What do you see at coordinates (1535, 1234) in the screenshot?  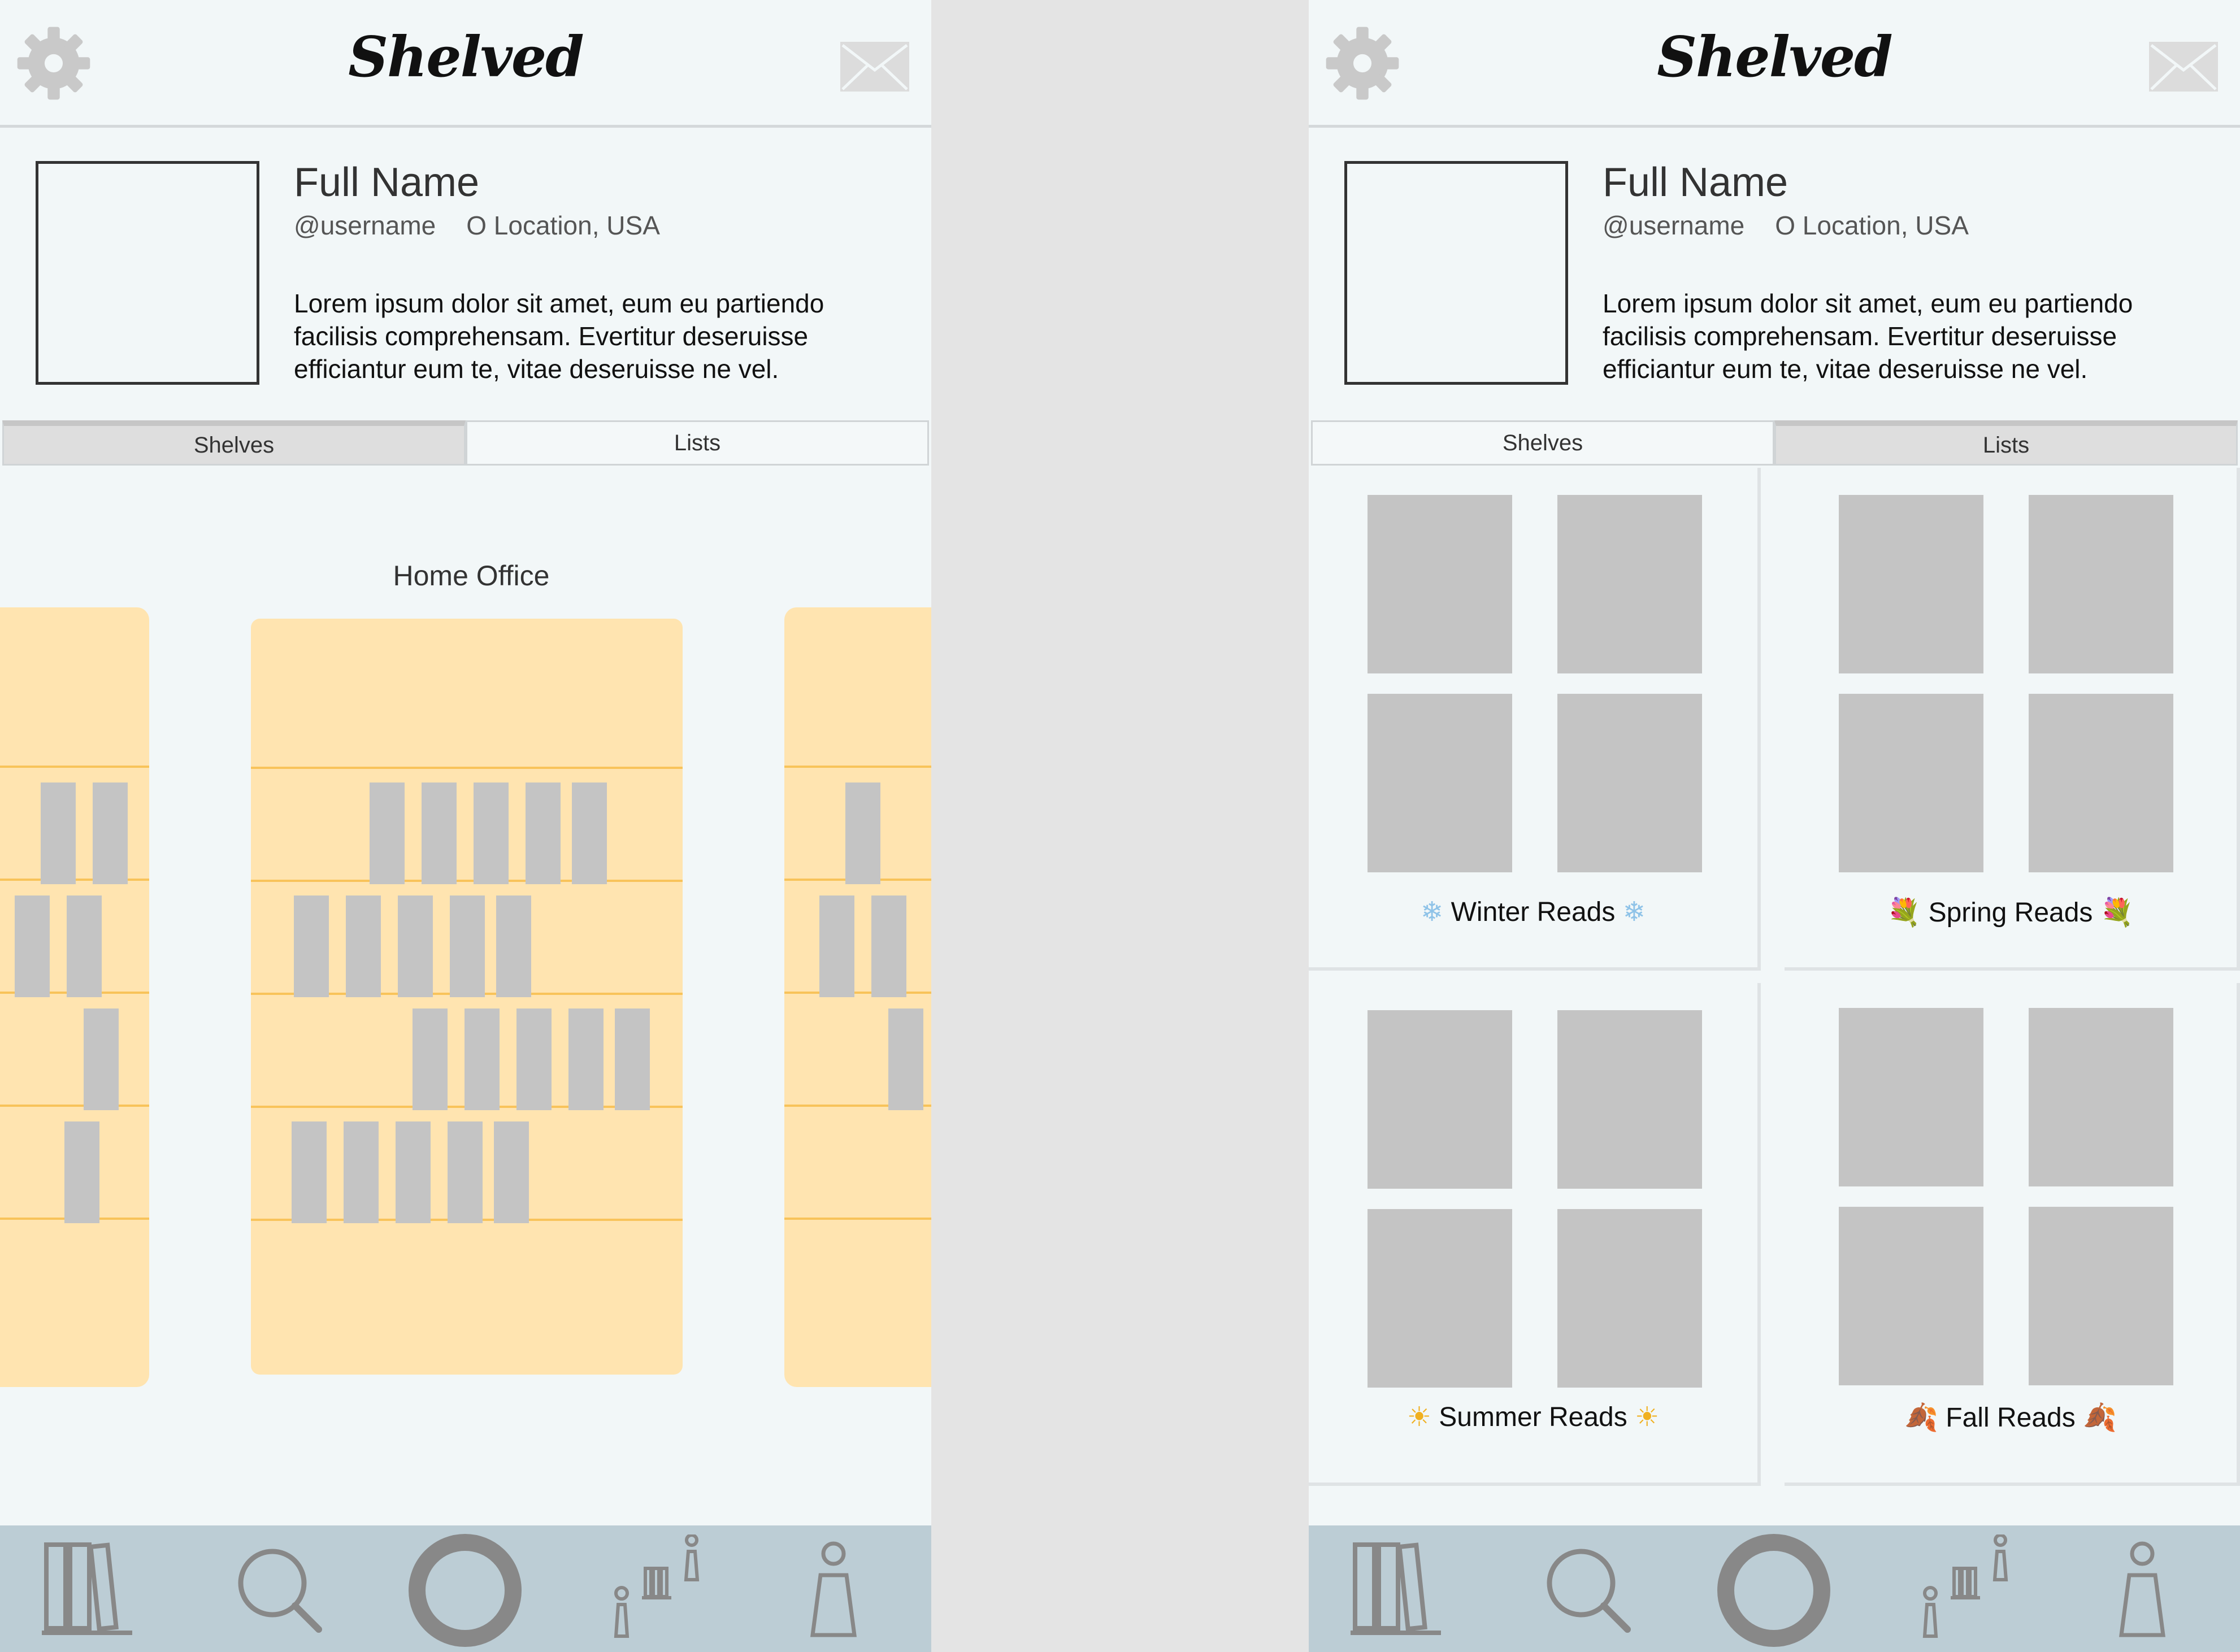 I see `list-card-summer: ☀ Summer Reads ☀` at bounding box center [1535, 1234].